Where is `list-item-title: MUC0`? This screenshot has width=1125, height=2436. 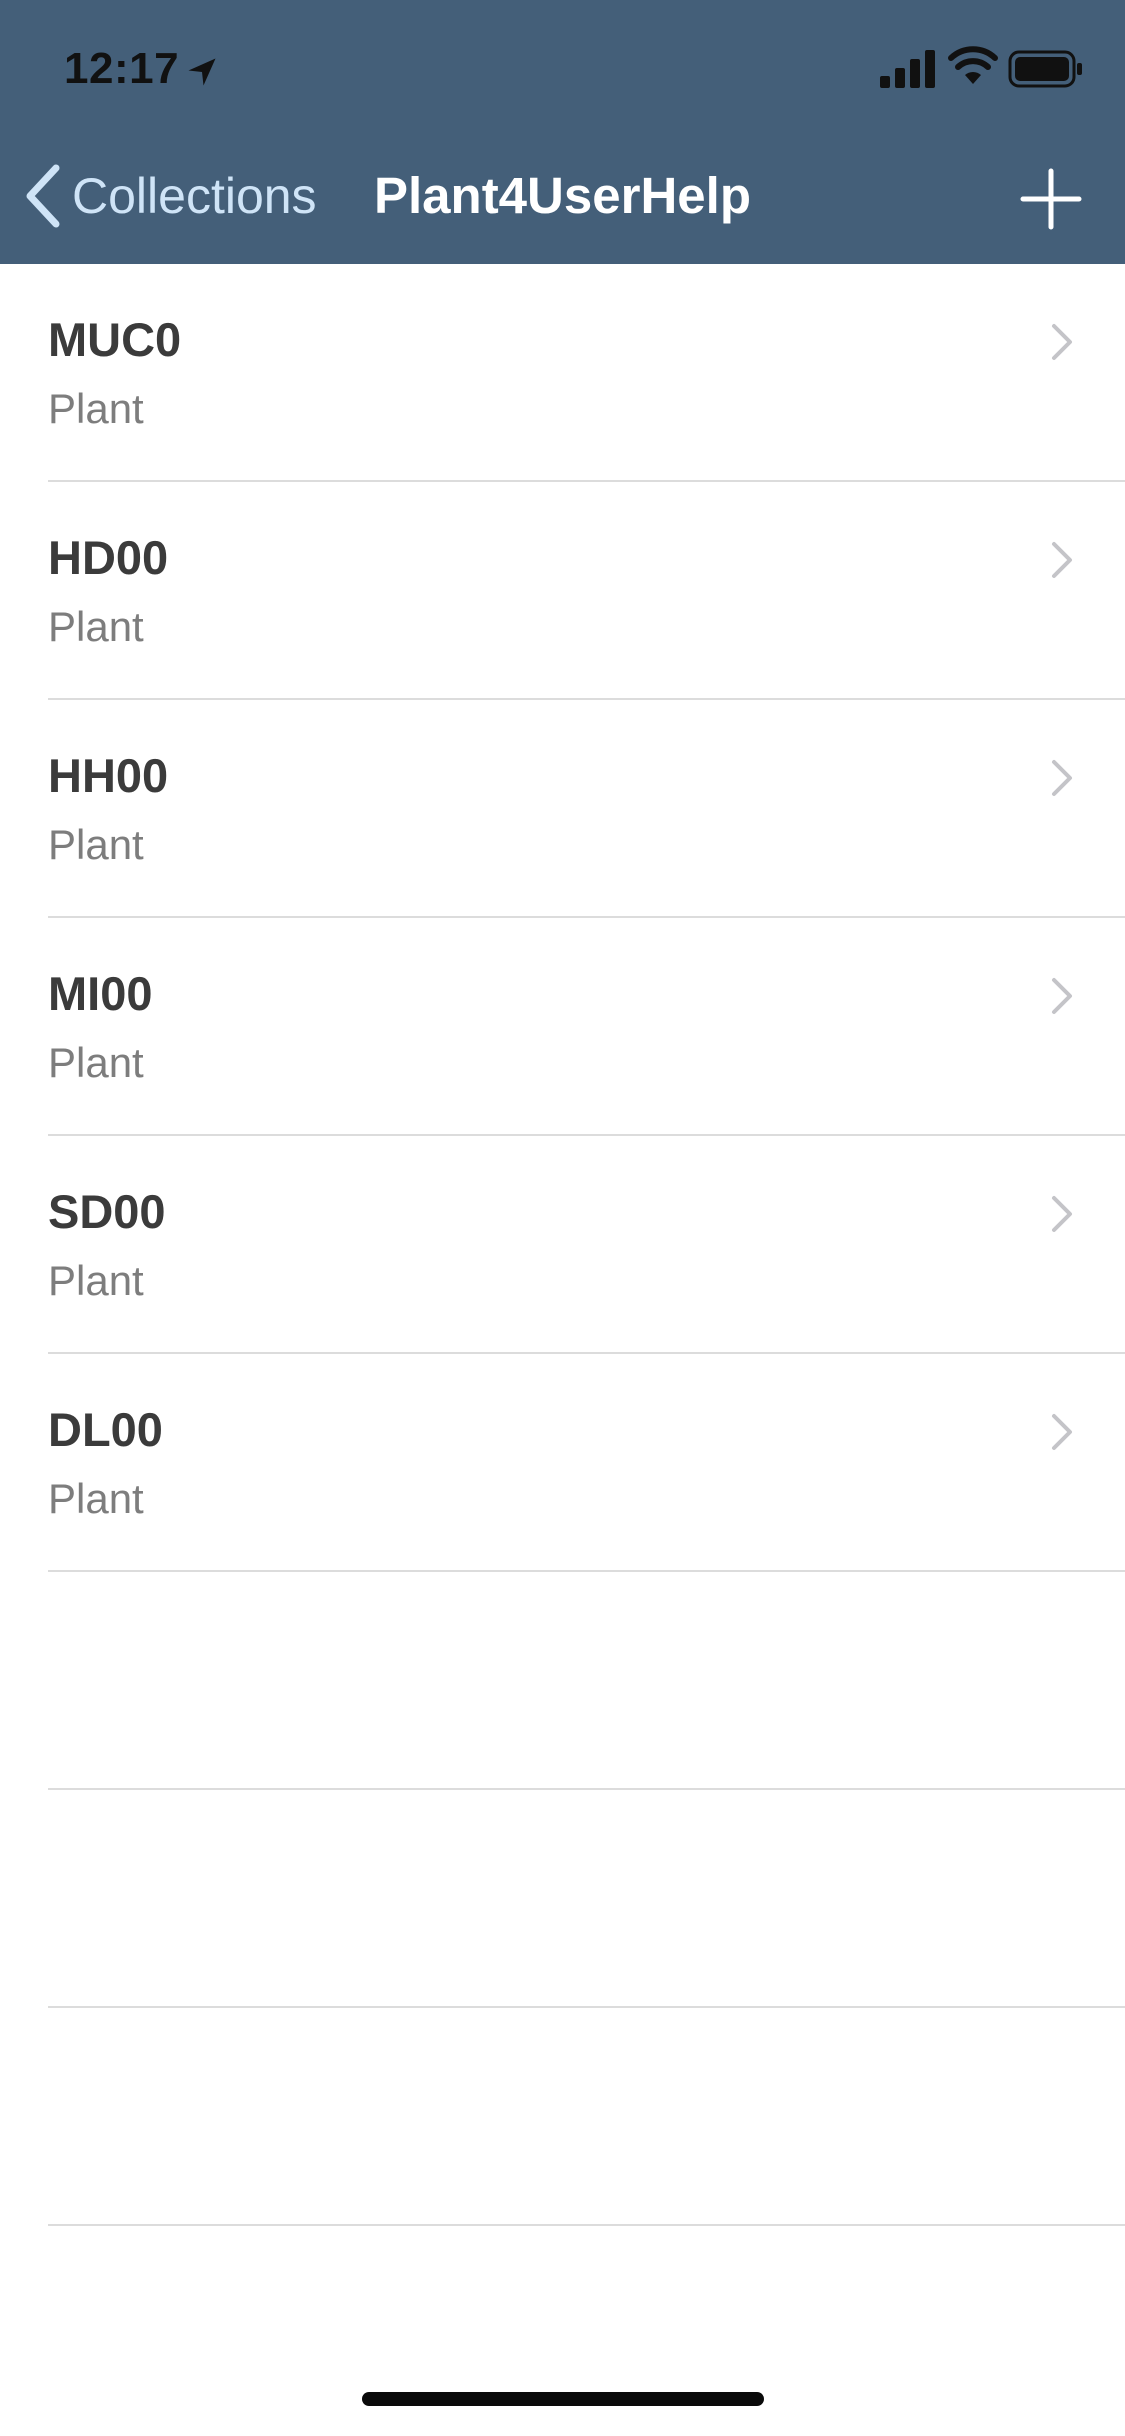
list-item-title: MUC0 is located at coordinates (115, 339).